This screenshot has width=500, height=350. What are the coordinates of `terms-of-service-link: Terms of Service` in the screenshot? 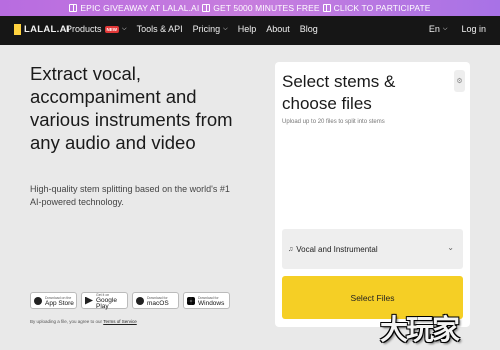 It's located at (120, 321).